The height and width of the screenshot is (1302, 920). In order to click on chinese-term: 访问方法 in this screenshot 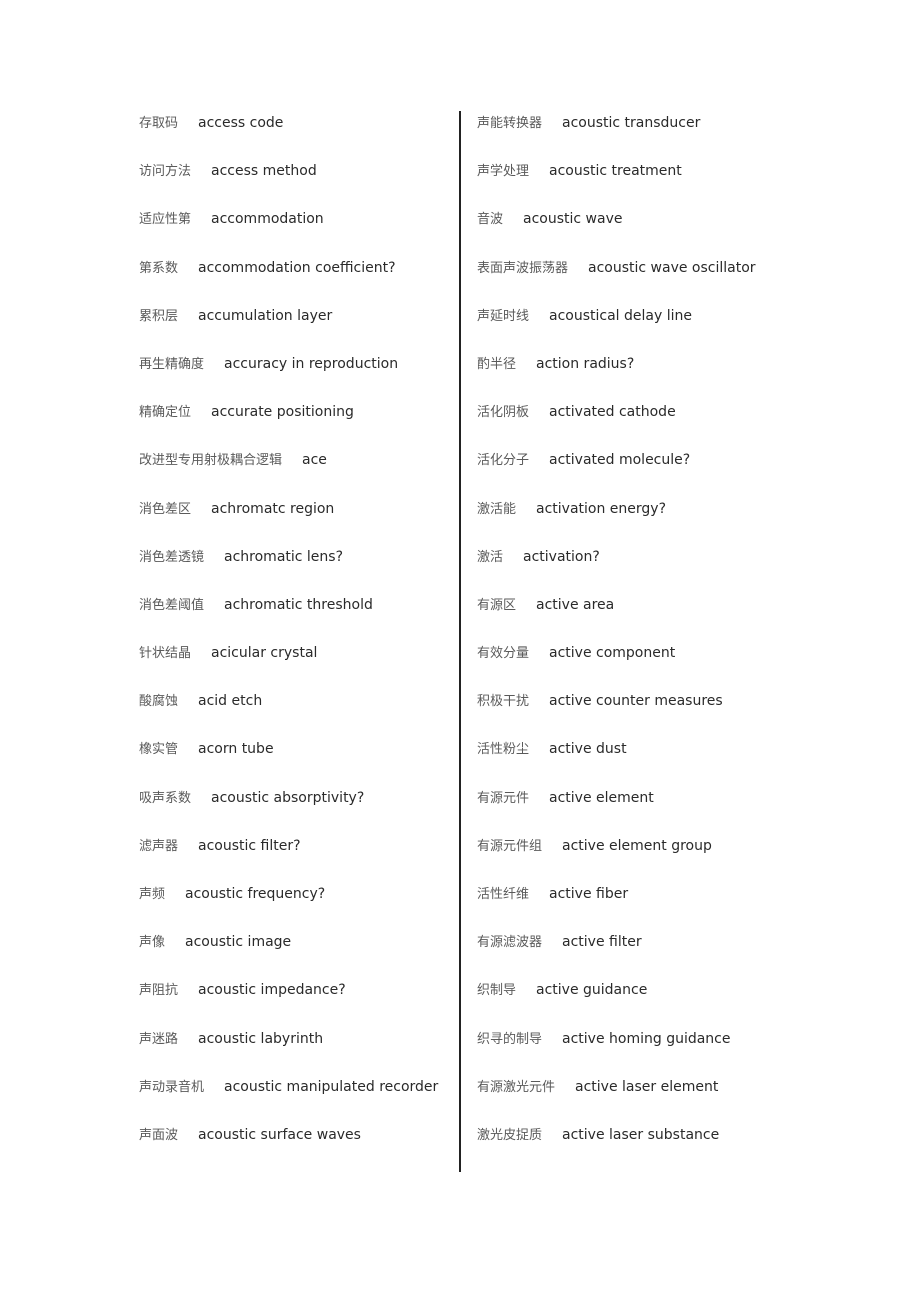, I will do `click(165, 172)`.